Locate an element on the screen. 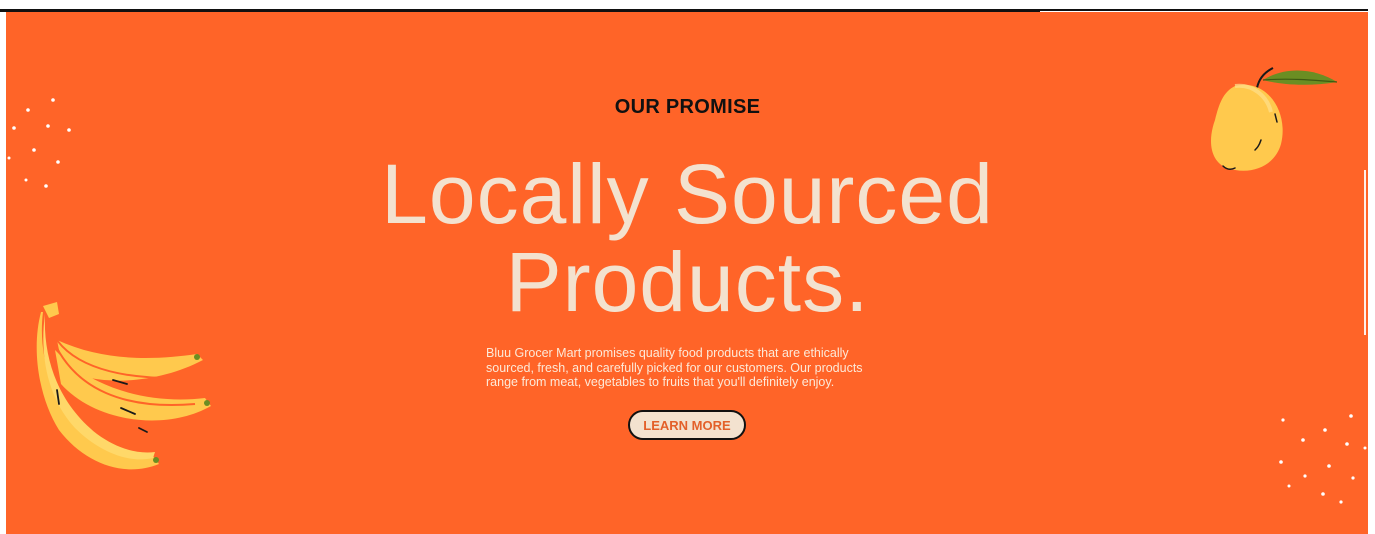 This screenshot has width=1375, height=534. top-border-right is located at coordinates (1204, 10).